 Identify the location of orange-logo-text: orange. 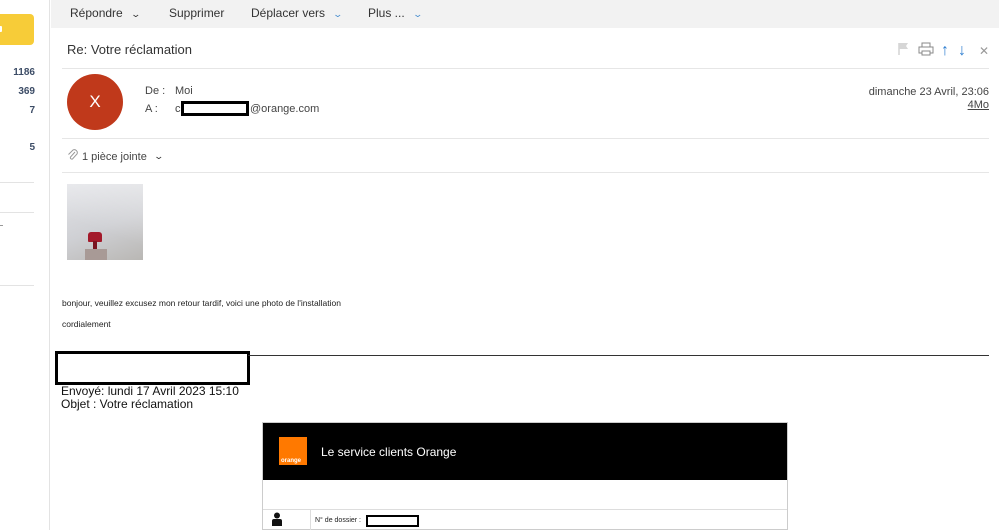
(291, 461).